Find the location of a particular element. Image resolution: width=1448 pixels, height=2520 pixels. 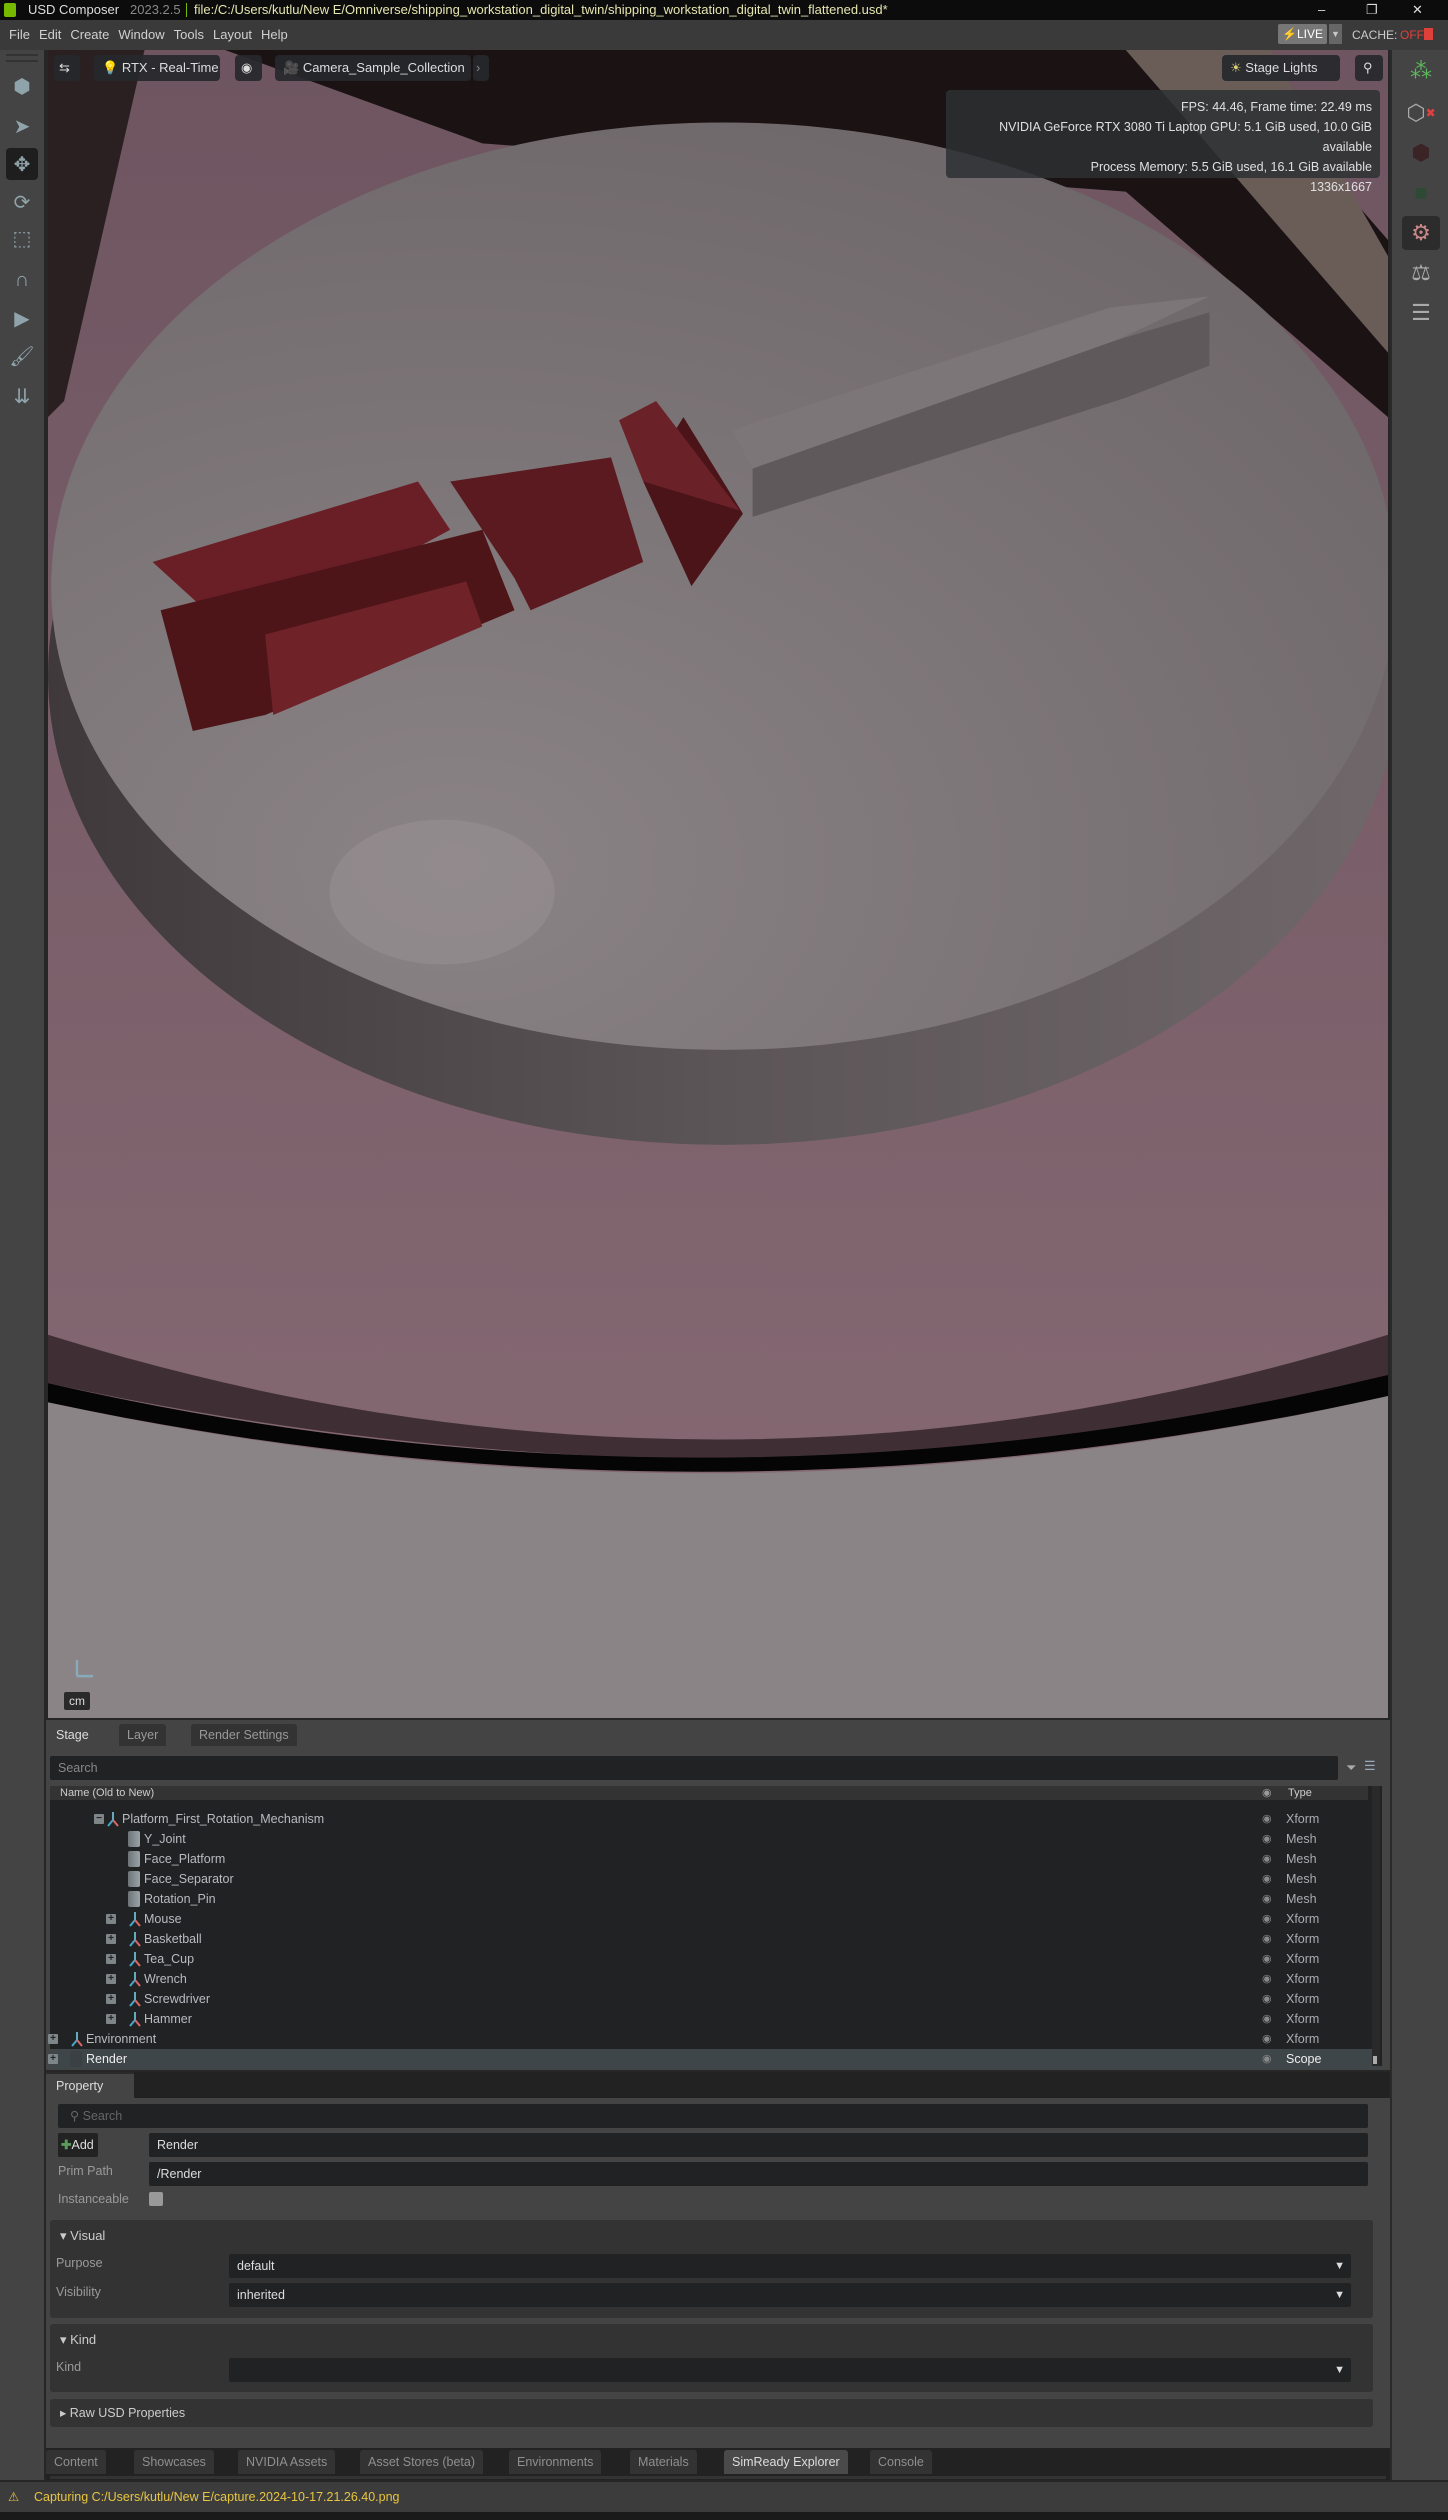

scale-icon: ⬚ is located at coordinates (22, 238).